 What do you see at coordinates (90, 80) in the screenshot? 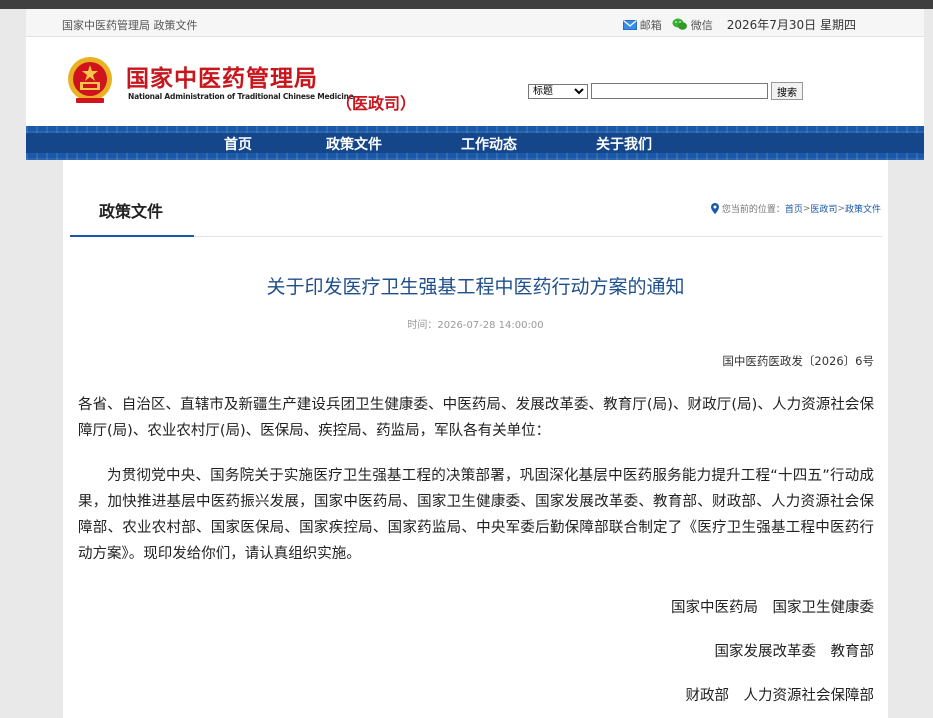
I see `national-emblem` at bounding box center [90, 80].